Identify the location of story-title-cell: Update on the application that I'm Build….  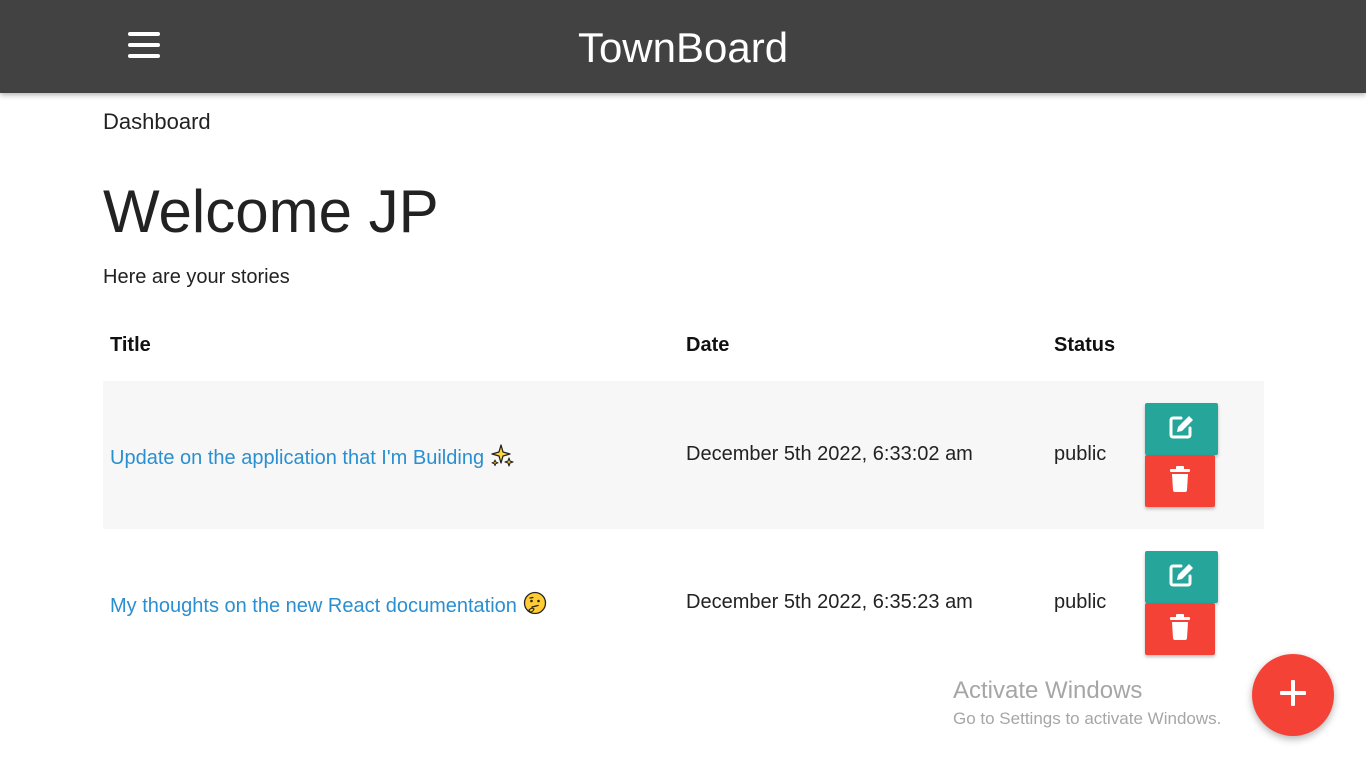
(312, 458).